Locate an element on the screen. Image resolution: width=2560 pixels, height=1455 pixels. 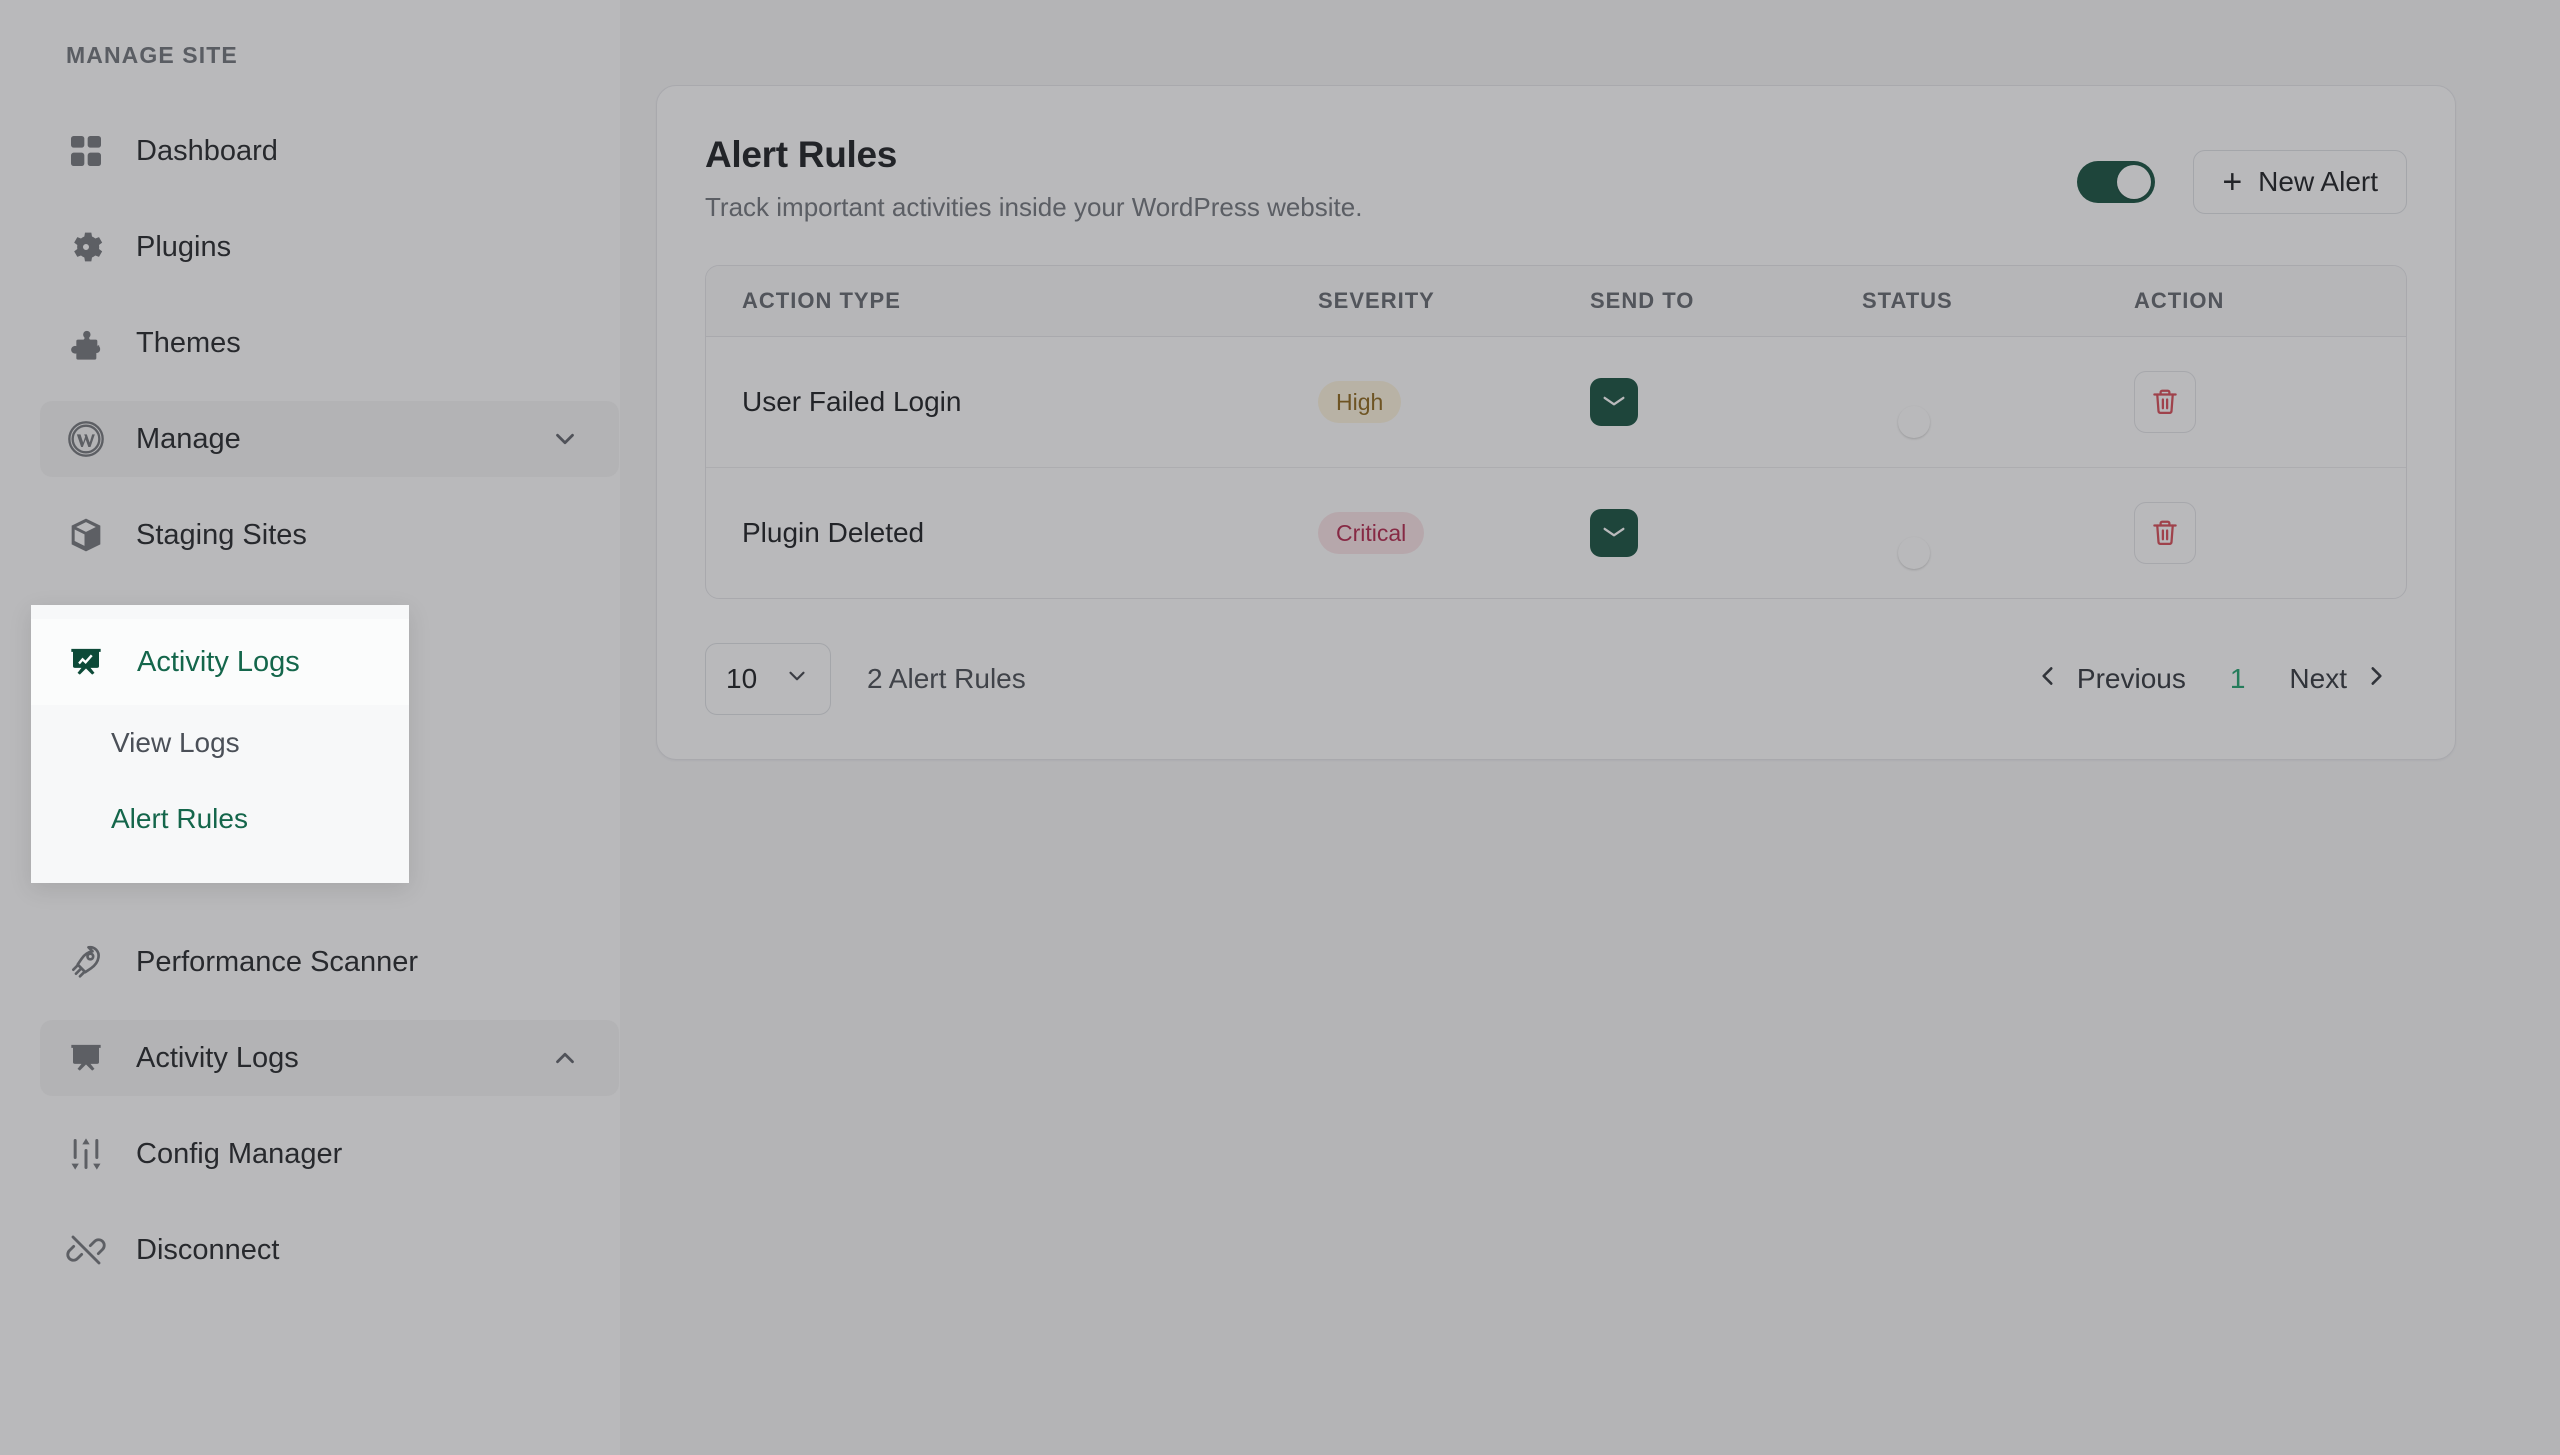
activity-logs-submenu-popup: Activity Logs View Logs Alert Rules is located at coordinates (220, 744).